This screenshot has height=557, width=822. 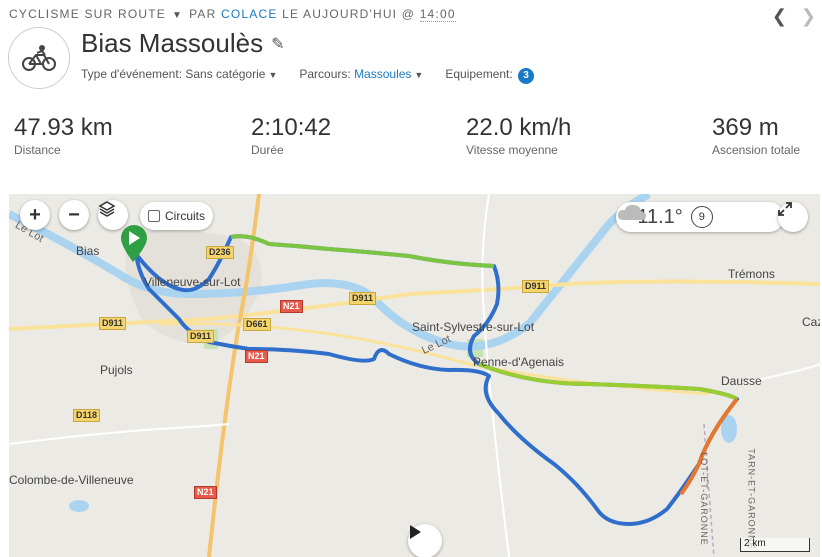 What do you see at coordinates (808, 16) in the screenshot?
I see `chevron-right-icon: ❯` at bounding box center [808, 16].